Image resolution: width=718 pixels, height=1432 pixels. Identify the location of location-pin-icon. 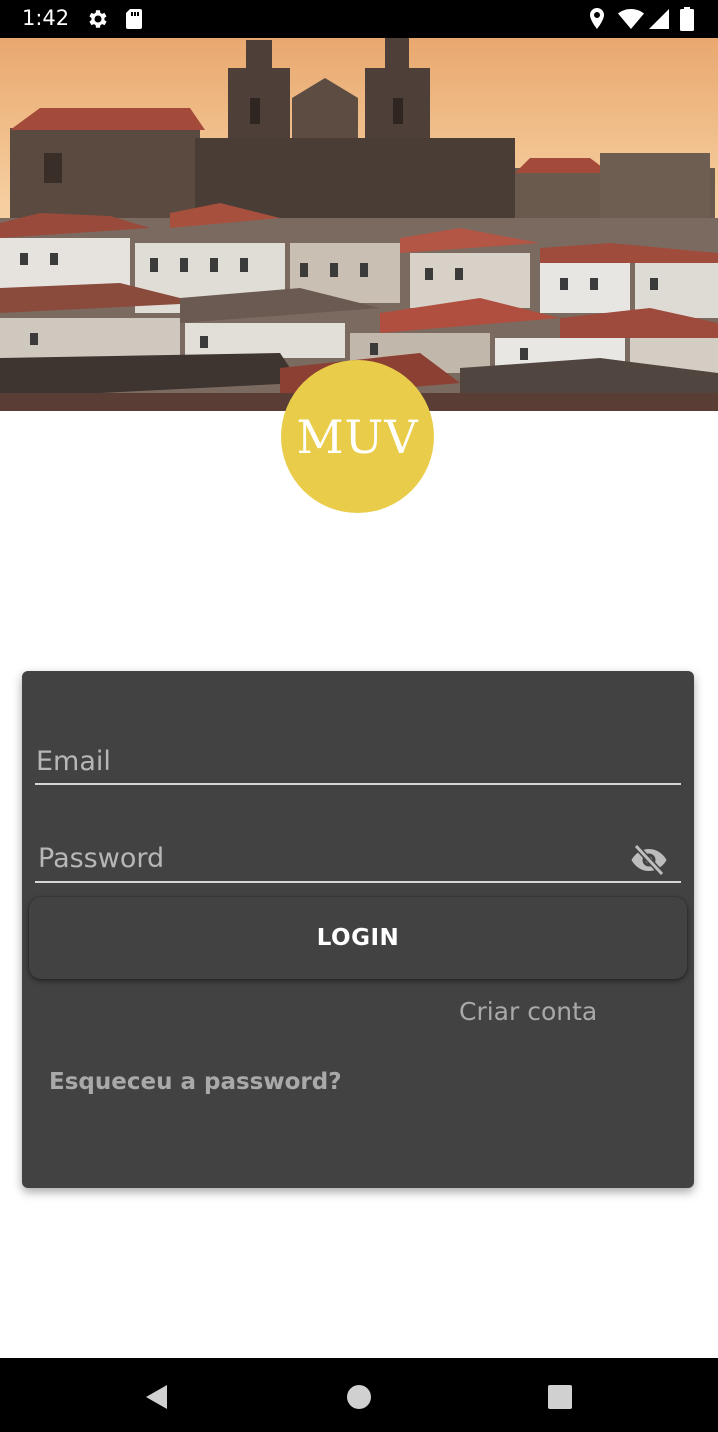
(597, 21).